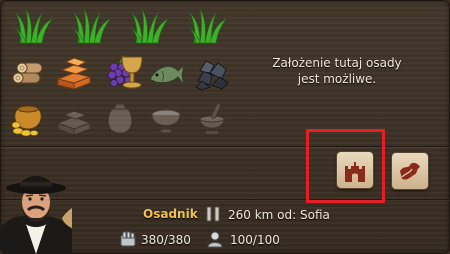 This screenshot has width=450, height=254. I want to click on distance-icon, so click(213, 214).